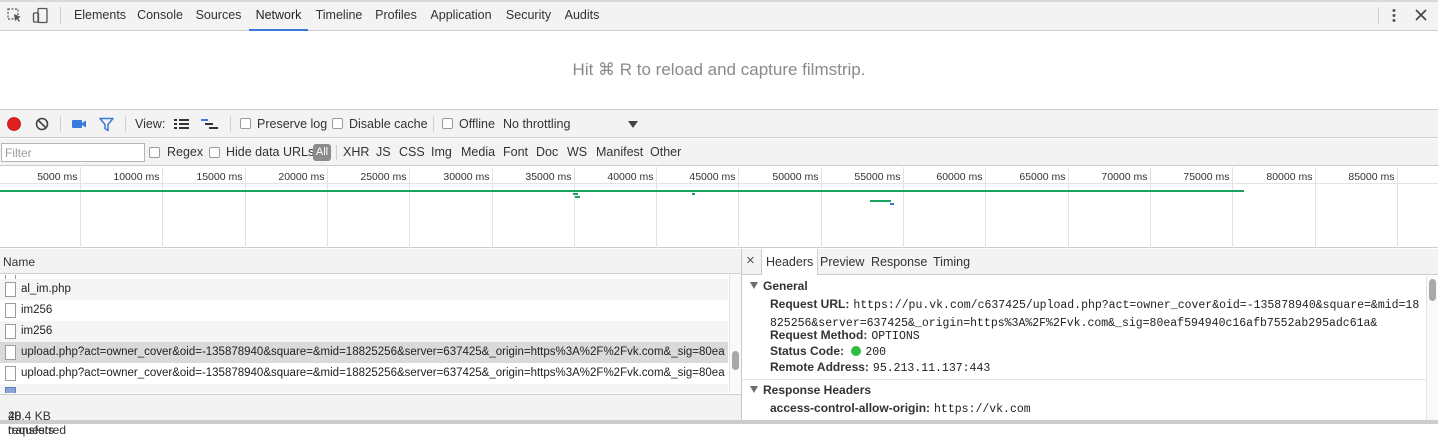 This screenshot has height=437, width=1438. Describe the element at coordinates (528, 15) in the screenshot. I see `tab-security: Security` at that location.